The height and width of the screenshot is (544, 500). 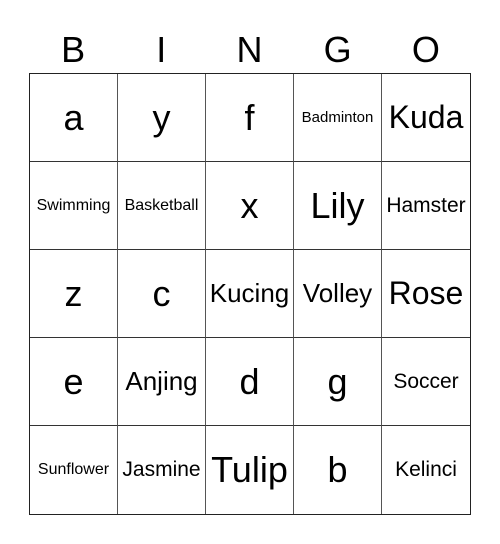 I want to click on bingo-cell: Kucing, so click(x=250, y=294).